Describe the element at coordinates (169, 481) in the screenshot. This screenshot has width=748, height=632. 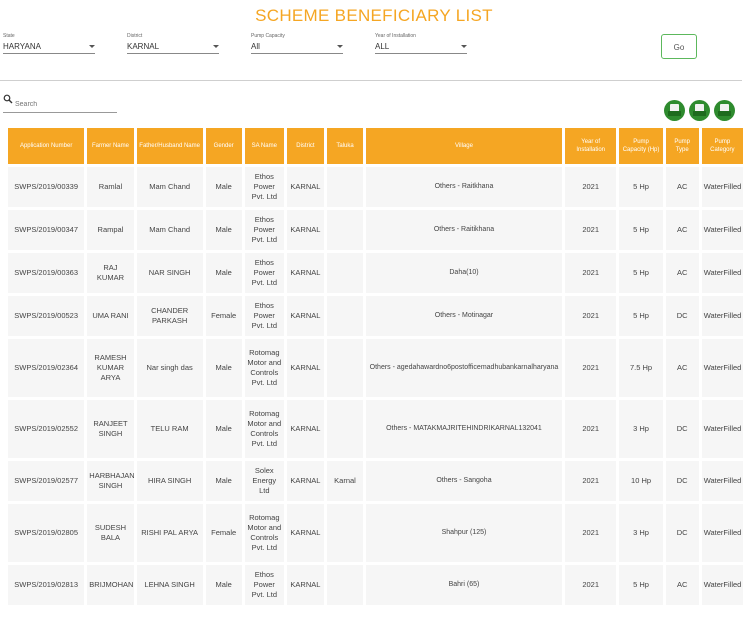
I see `cell-father-husband-name: HIRA SINGH` at that location.